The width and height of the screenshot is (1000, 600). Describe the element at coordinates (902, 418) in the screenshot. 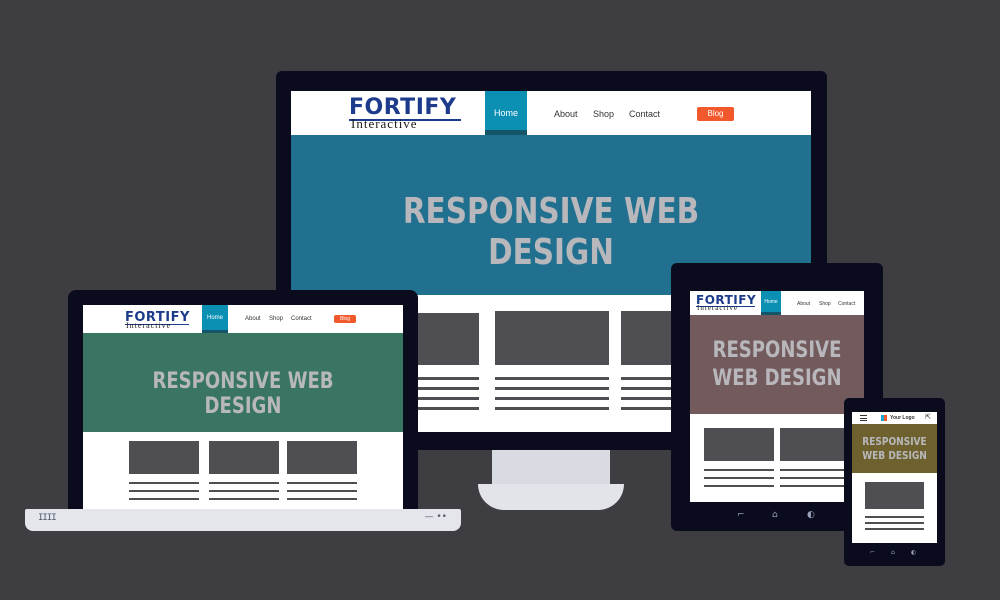

I see `phone-logo-text: Your Logo` at that location.